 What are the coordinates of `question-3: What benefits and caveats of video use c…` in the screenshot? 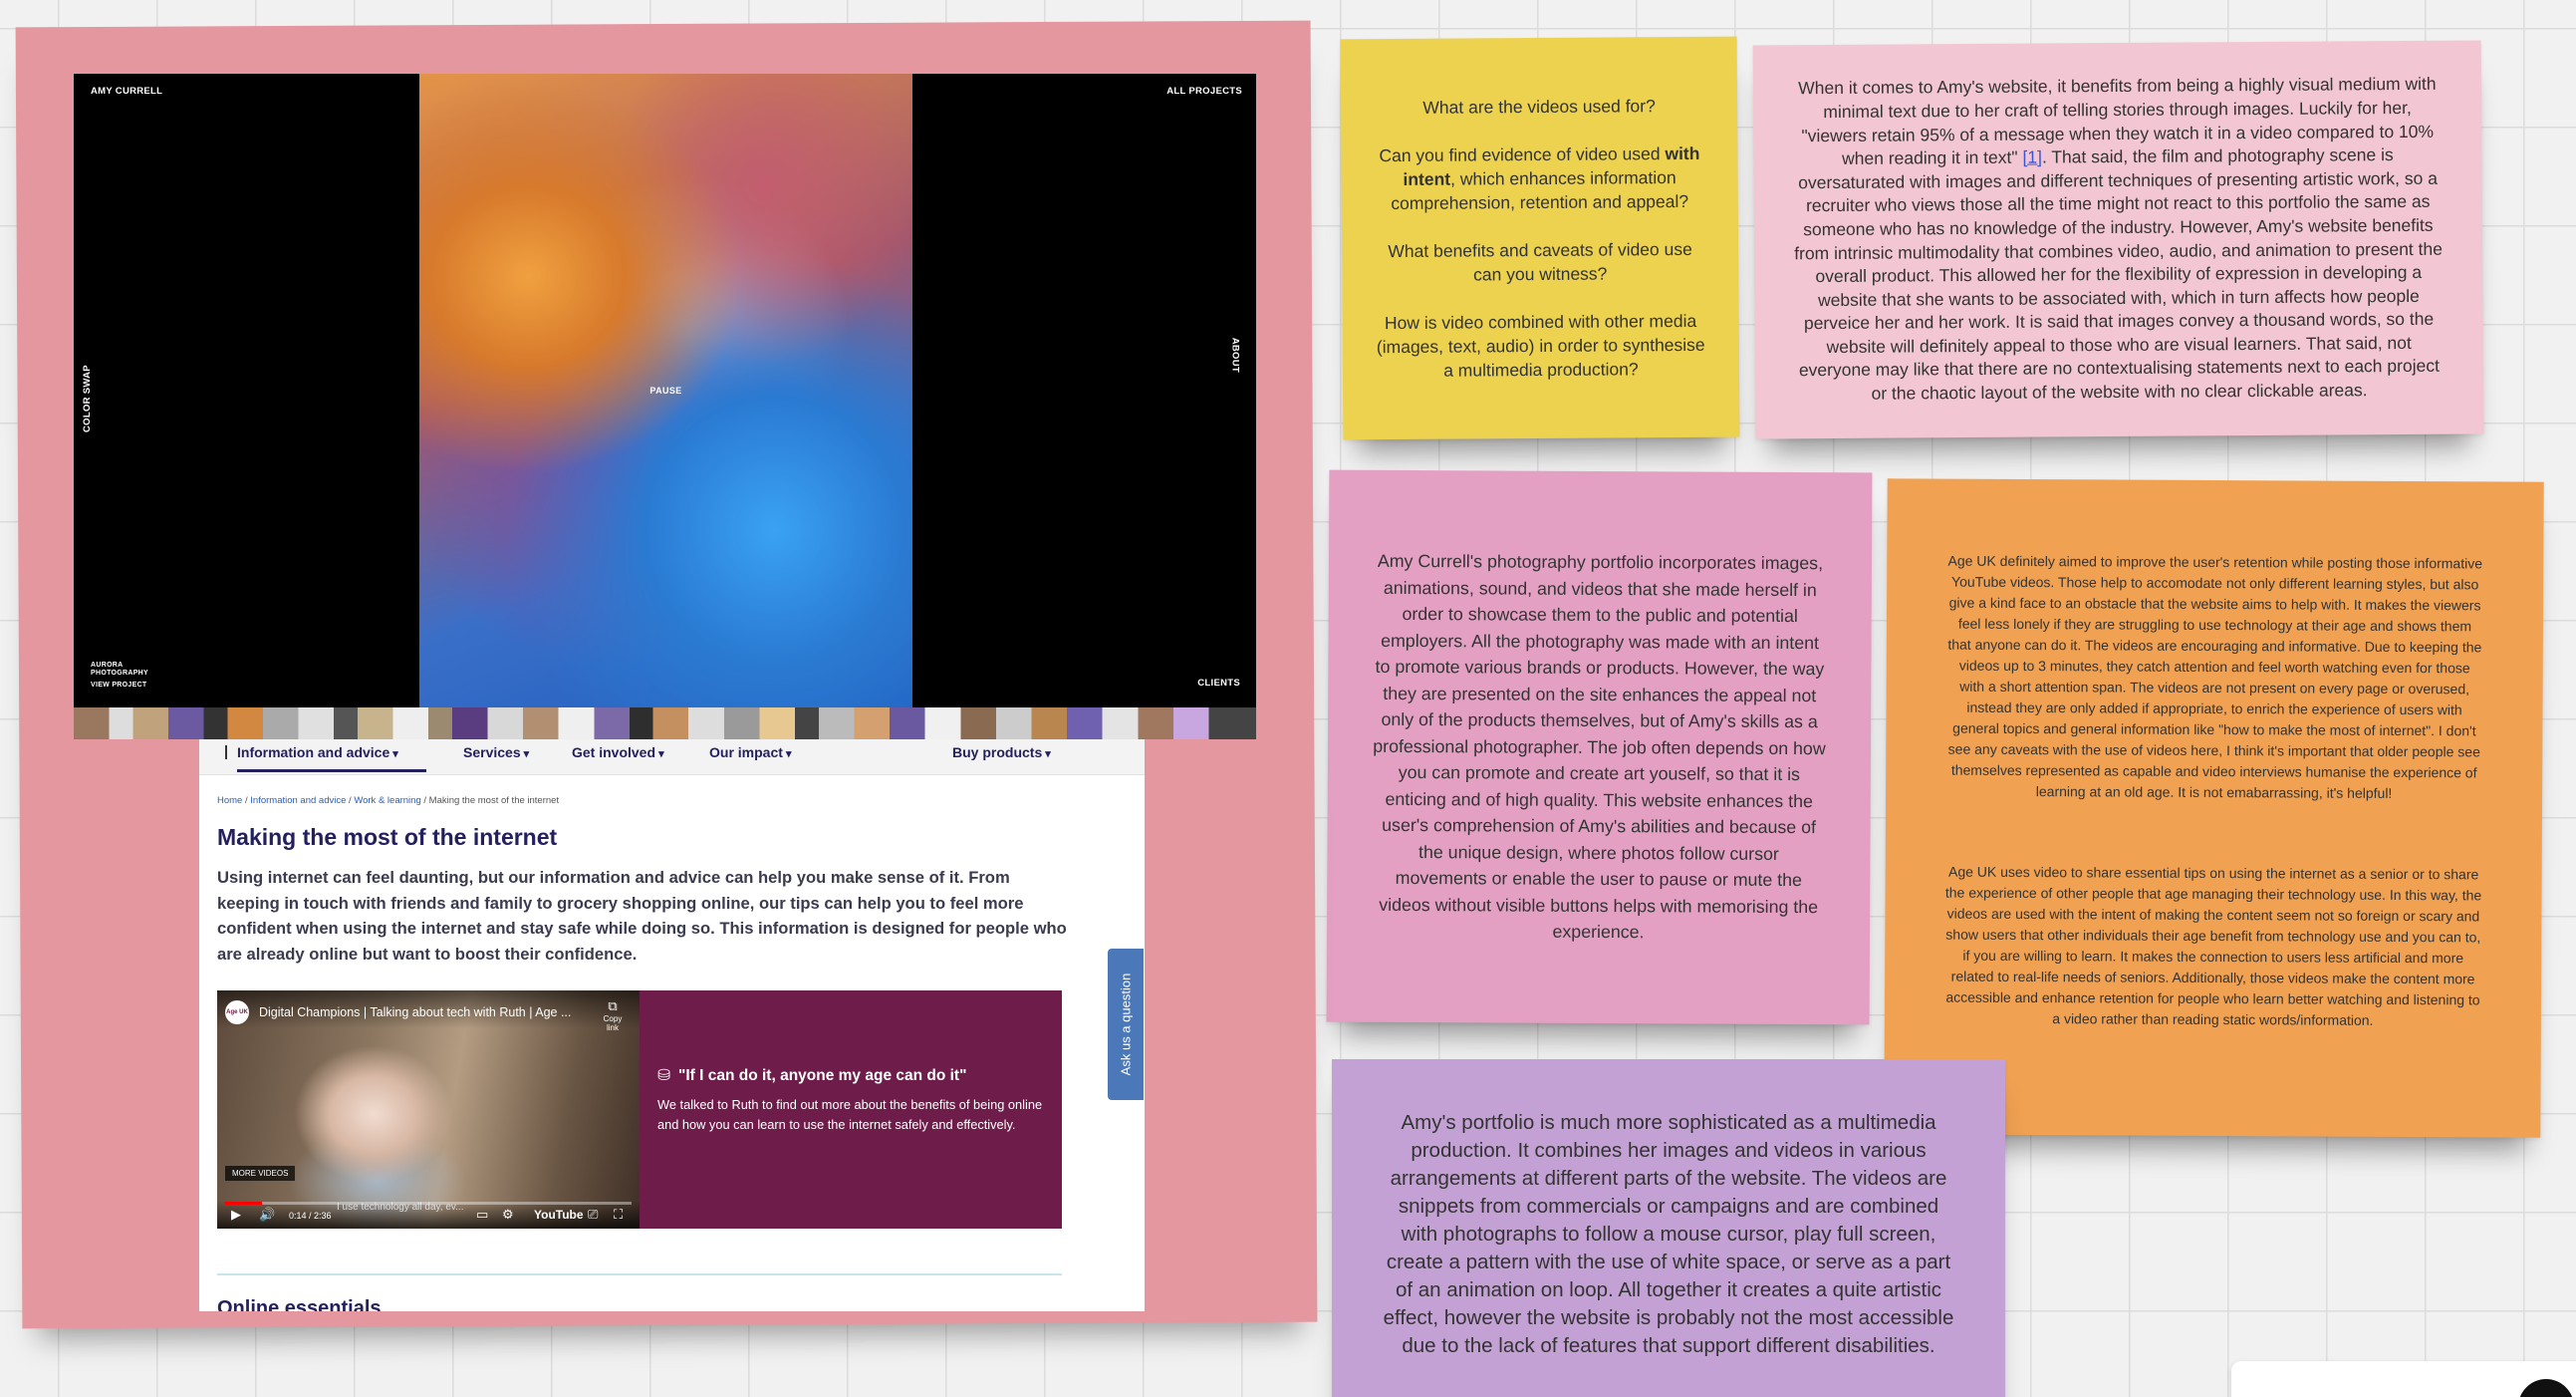 It's located at (1540, 261).